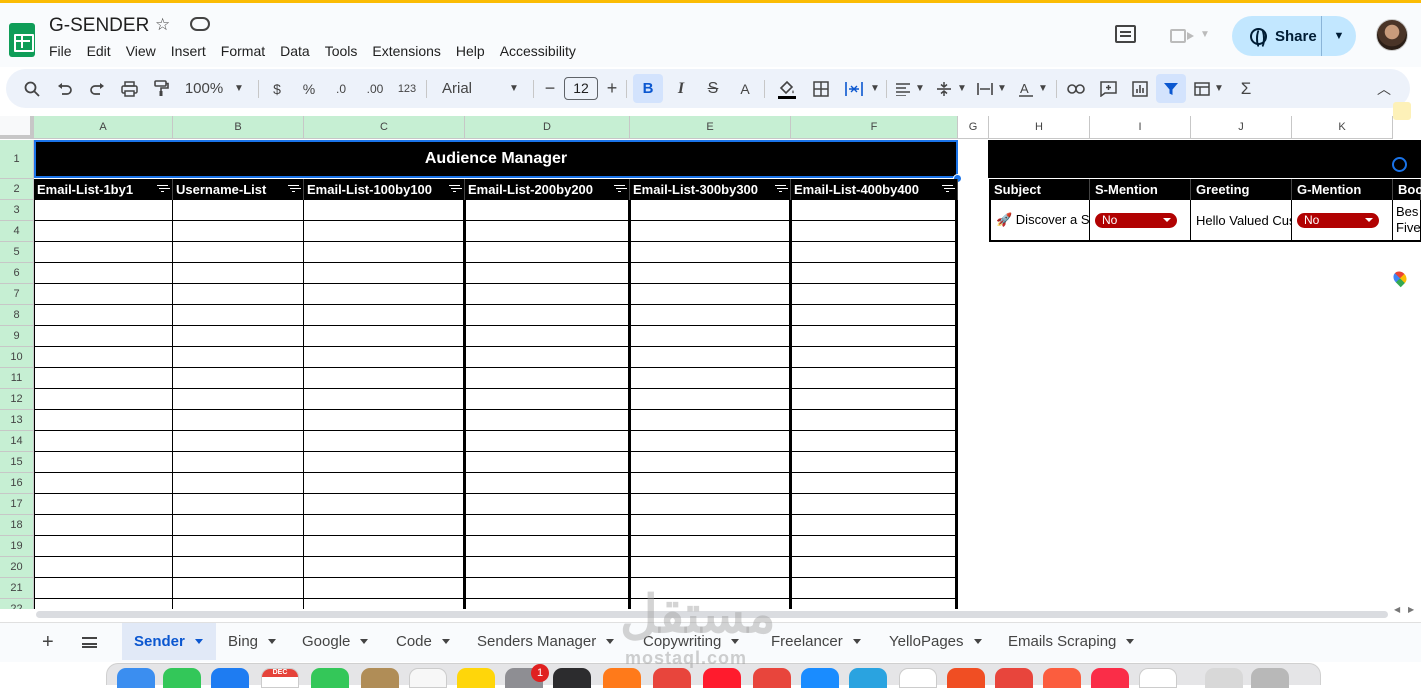 The image size is (1421, 688). I want to click on tab-sender: Sender, so click(169, 641).